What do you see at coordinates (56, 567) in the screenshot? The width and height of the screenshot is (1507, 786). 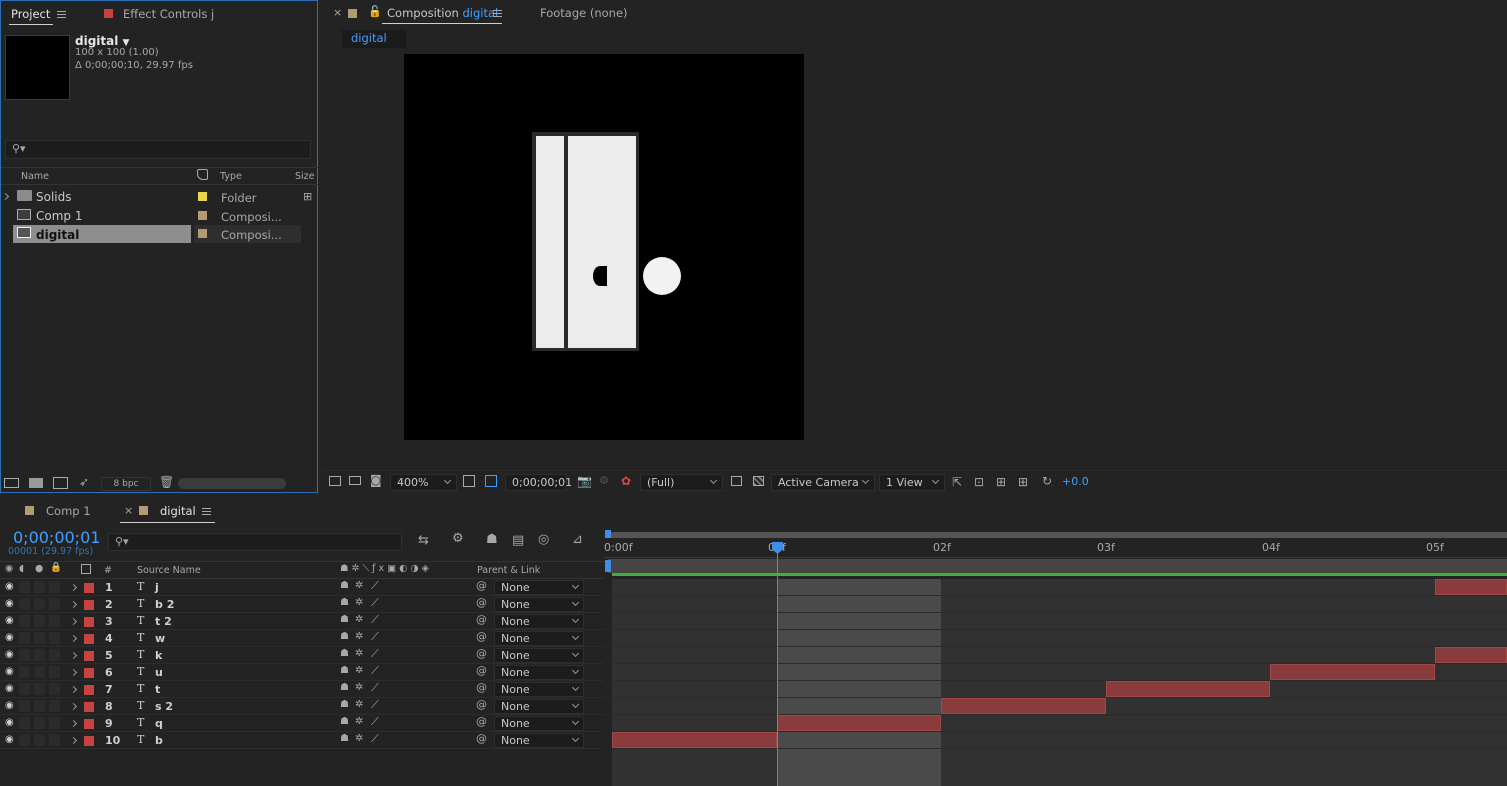 I see `lock-icon: 🔒` at bounding box center [56, 567].